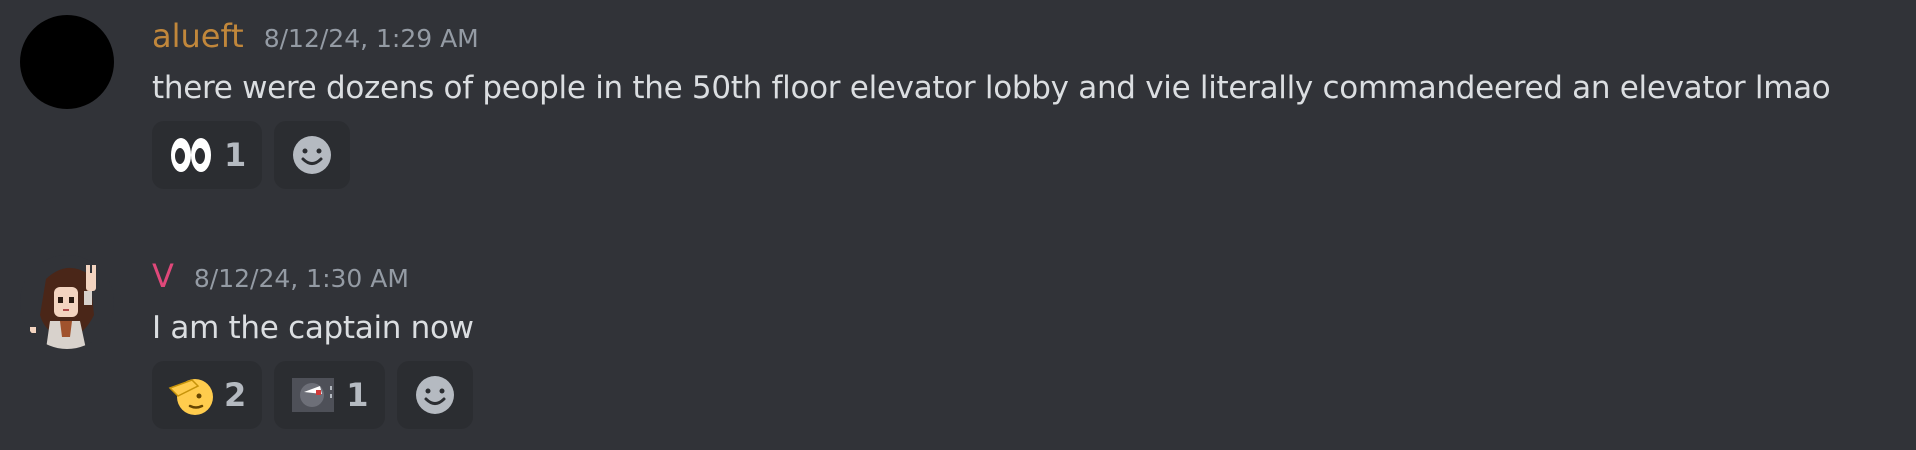  Describe the element at coordinates (301, 279) in the screenshot. I see `timestamp: 8/12/24, 1:30 AM` at that location.